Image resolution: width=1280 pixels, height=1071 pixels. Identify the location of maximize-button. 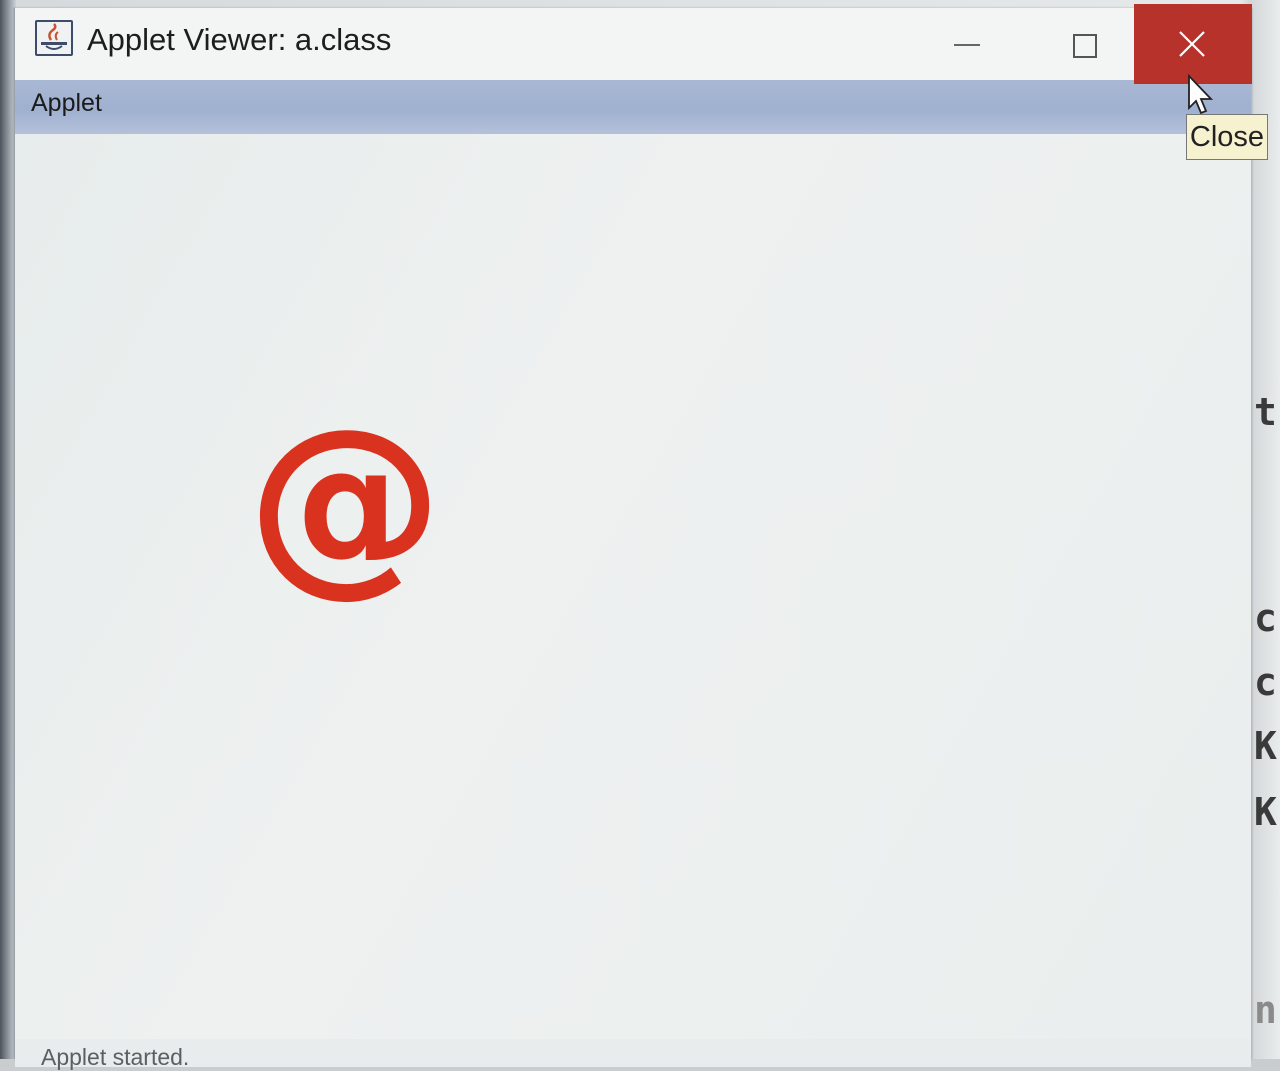
(1087, 44).